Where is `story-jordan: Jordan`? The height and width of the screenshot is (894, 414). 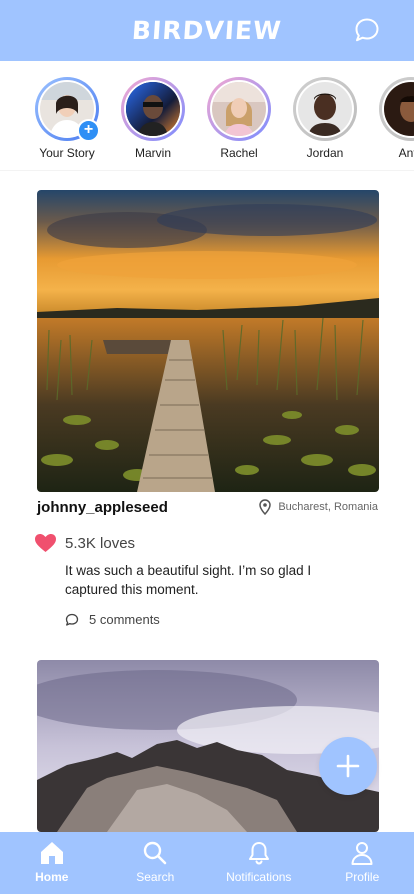 story-jordan: Jordan is located at coordinates (325, 118).